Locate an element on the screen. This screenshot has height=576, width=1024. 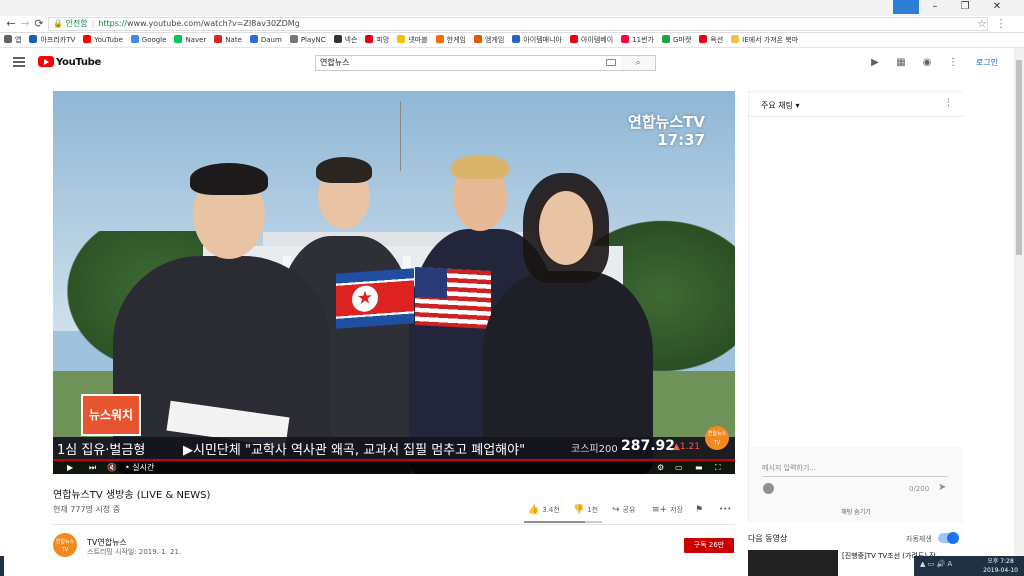
ticker-headline: ▶시민단체 "교학사 역사관 왜곡, 교과서 집필 멈추고 폐업해야" is located at coordinates (354, 450).